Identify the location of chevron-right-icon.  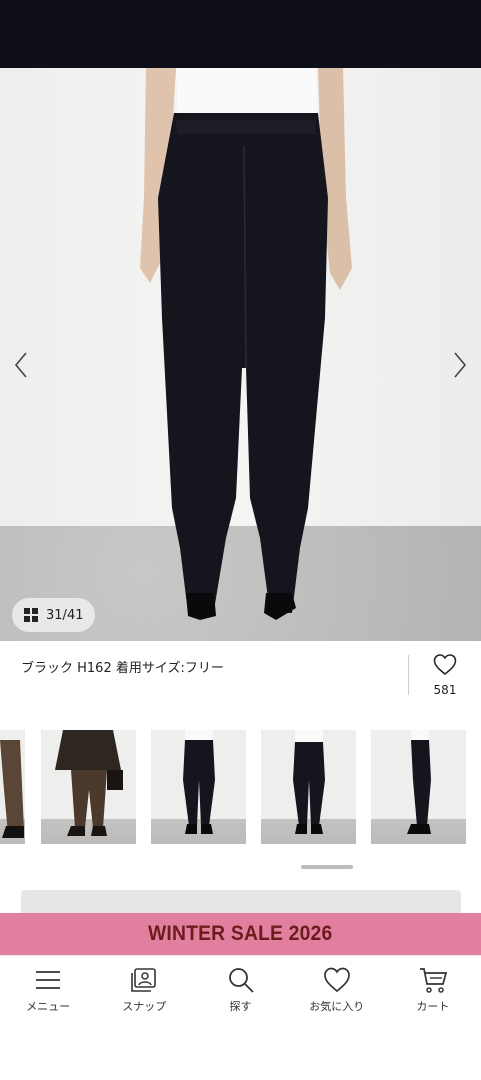
(460, 365).